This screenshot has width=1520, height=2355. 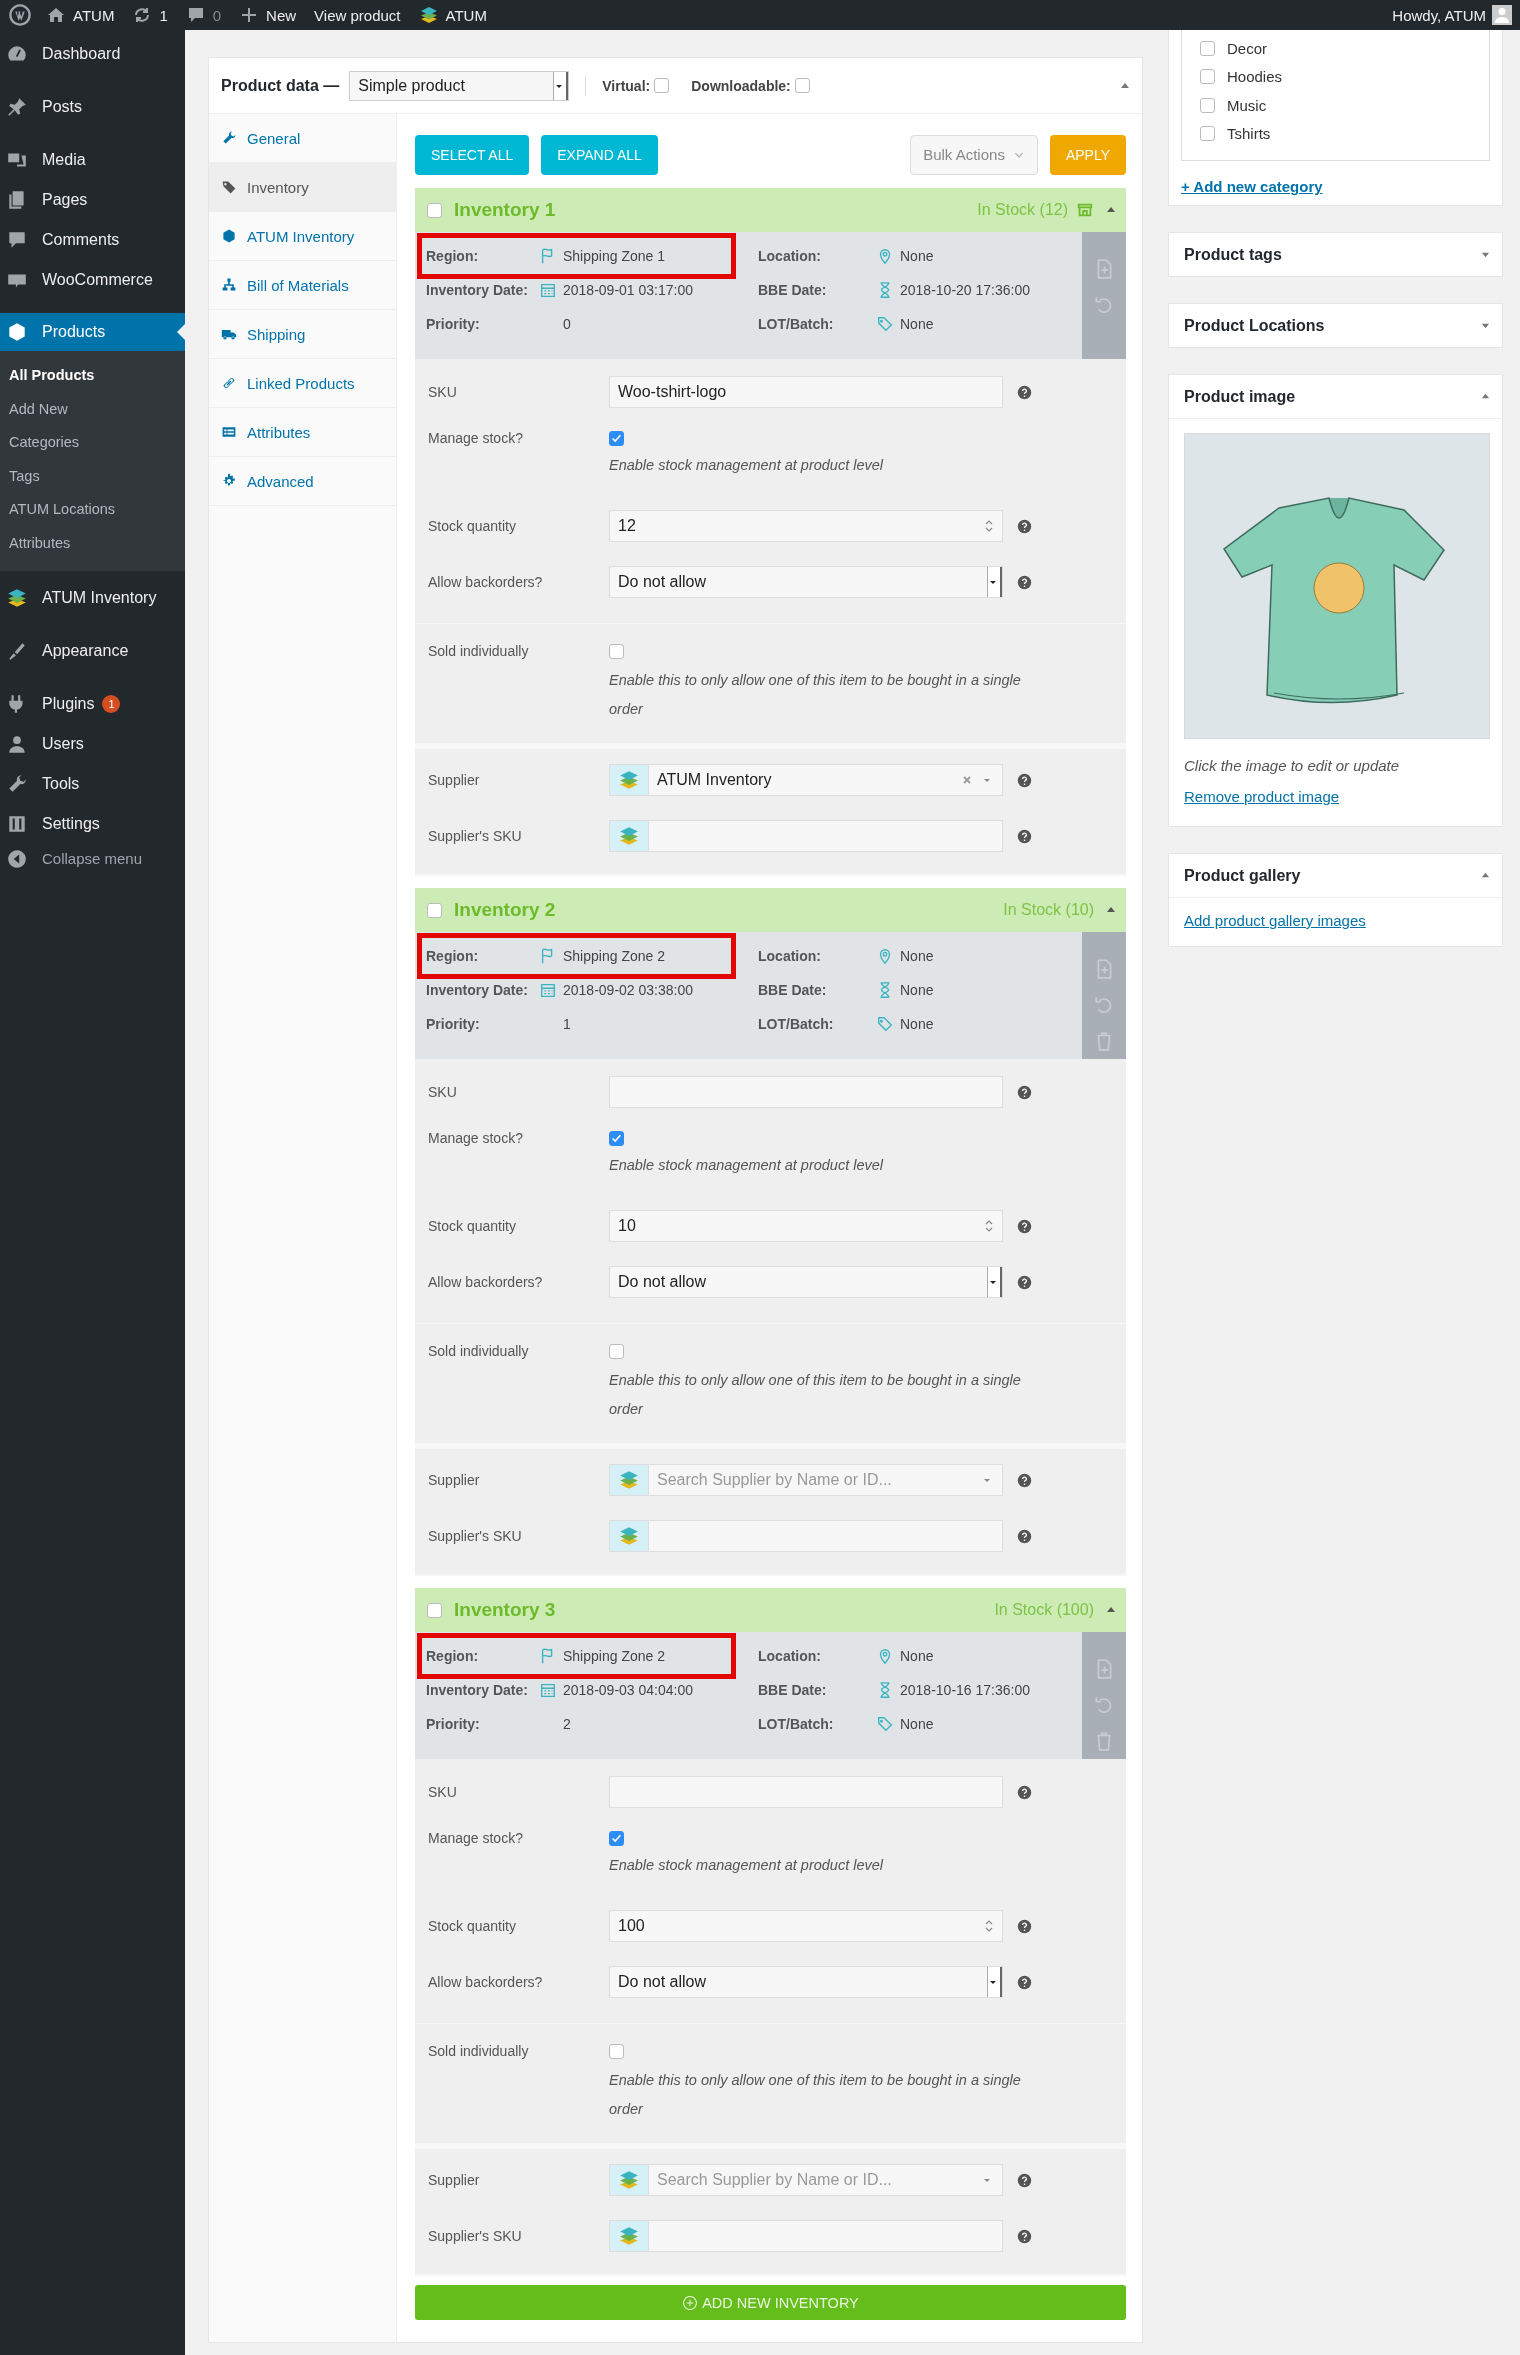 What do you see at coordinates (806, 526) in the screenshot?
I see `stock-quantity-field: 12` at bounding box center [806, 526].